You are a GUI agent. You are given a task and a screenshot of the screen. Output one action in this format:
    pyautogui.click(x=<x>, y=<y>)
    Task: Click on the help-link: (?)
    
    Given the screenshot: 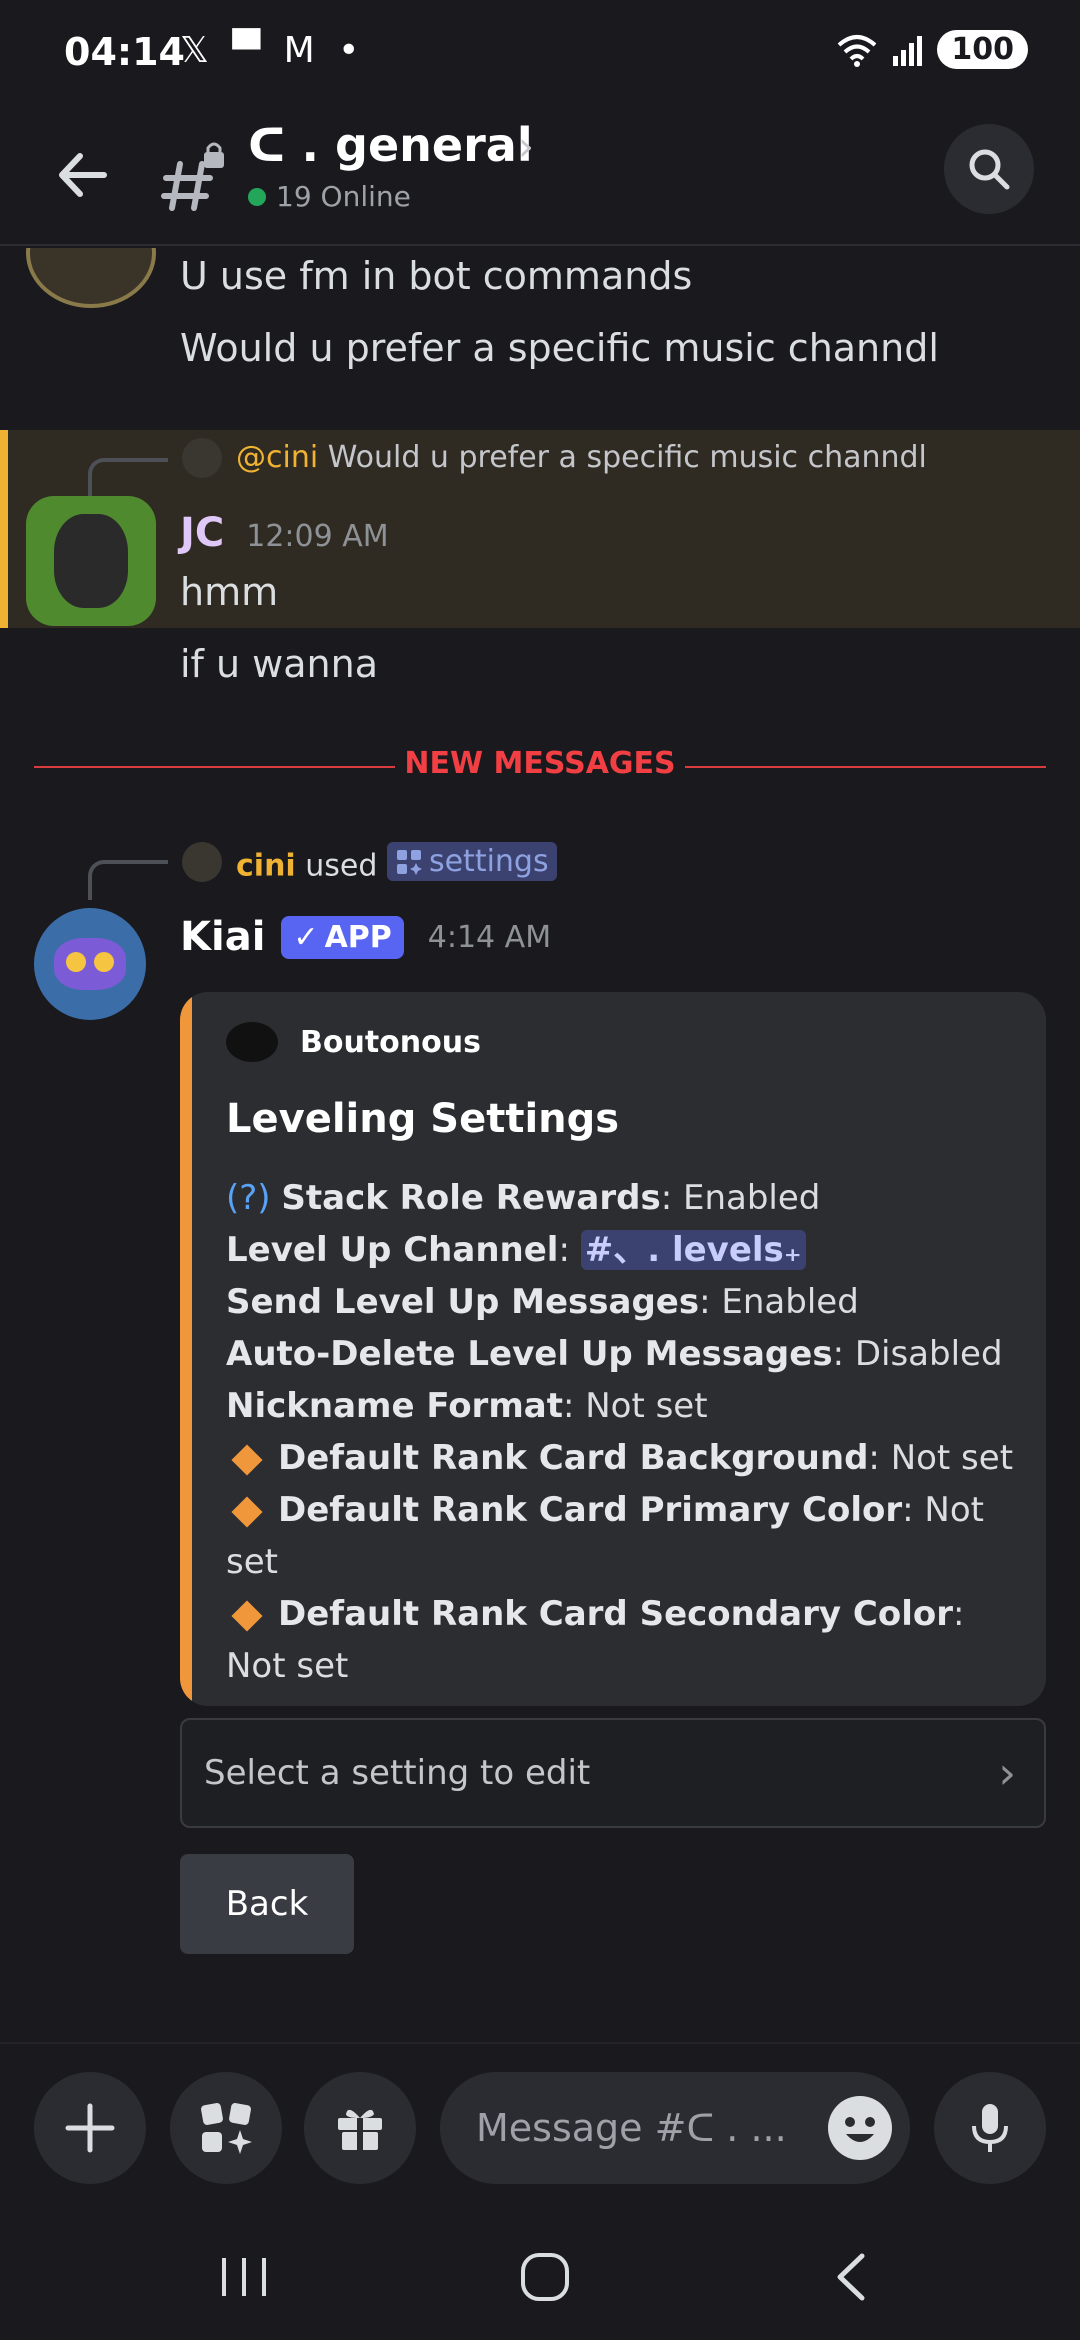 What is the action you would take?
    pyautogui.click(x=248, y=1198)
    